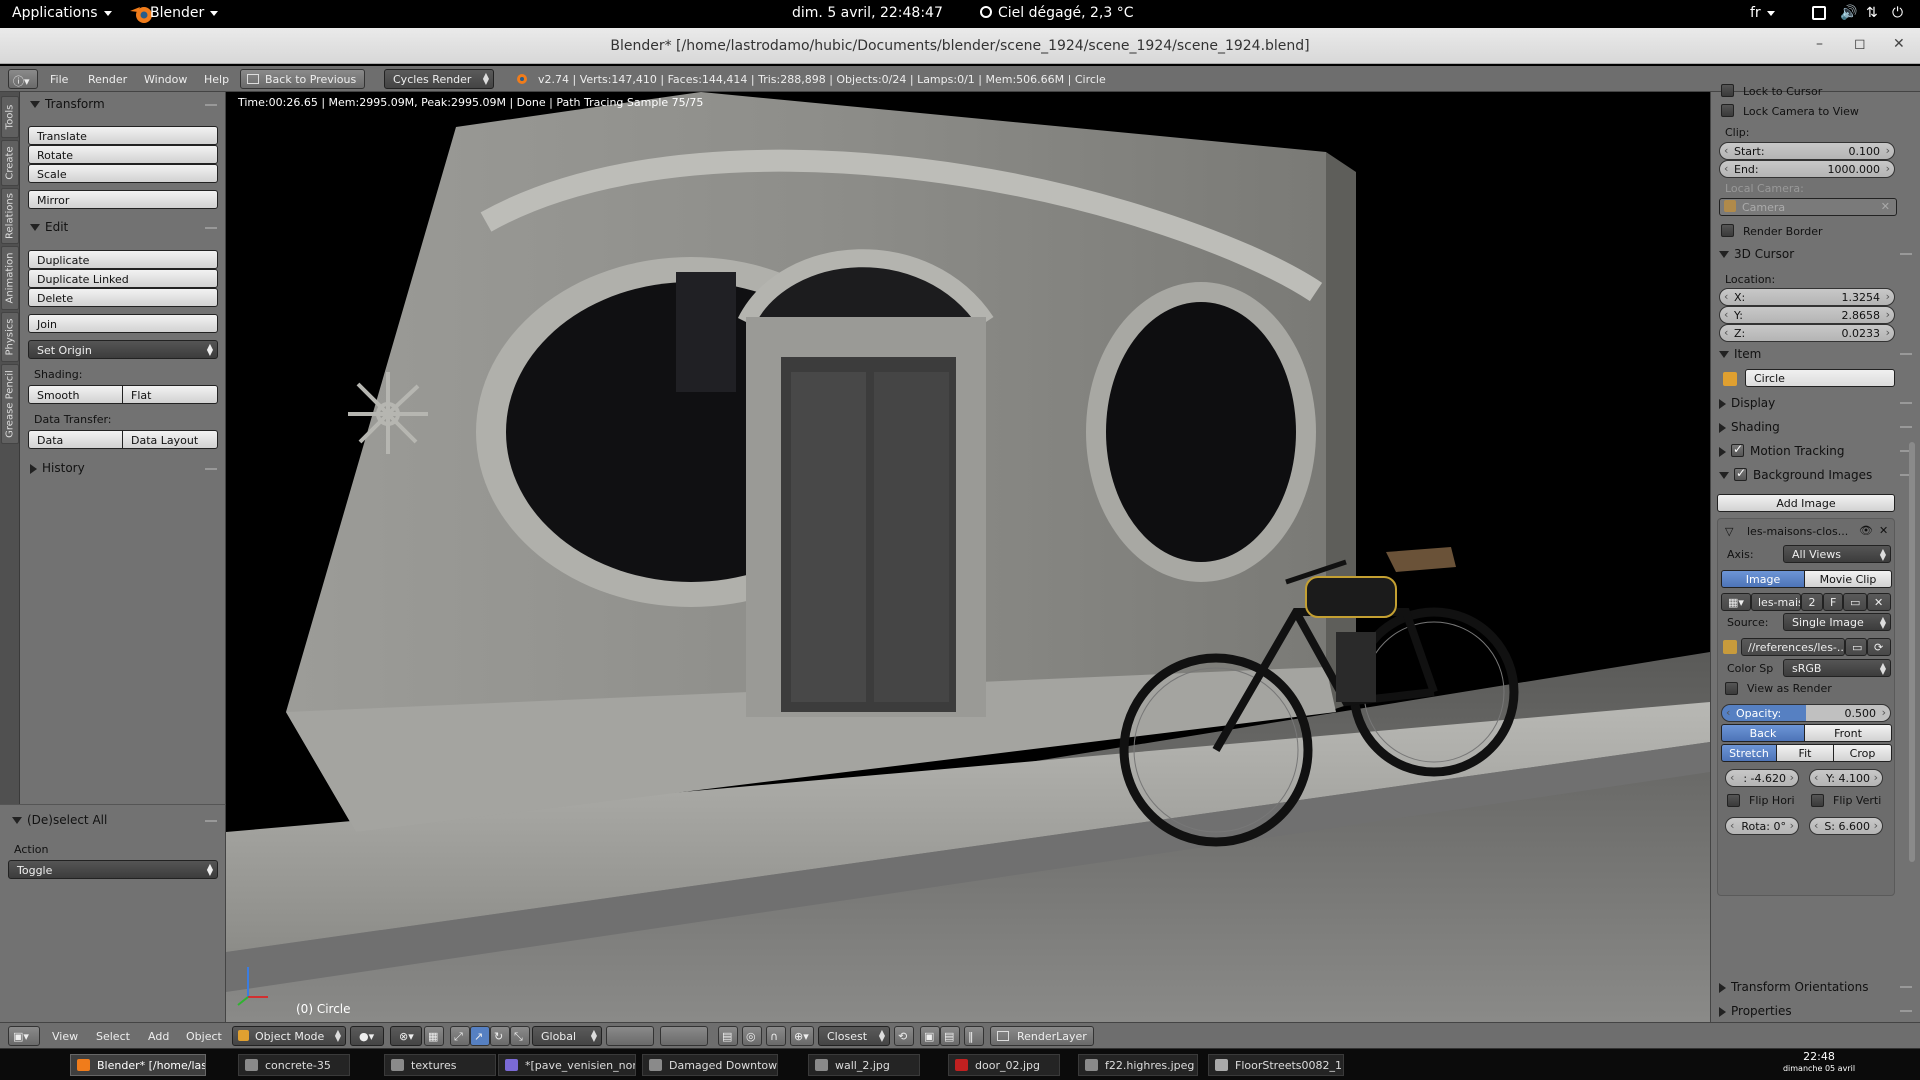 This screenshot has width=1920, height=1080. Describe the element at coordinates (10, 337) in the screenshot. I see `tab-physics: Physics` at that location.